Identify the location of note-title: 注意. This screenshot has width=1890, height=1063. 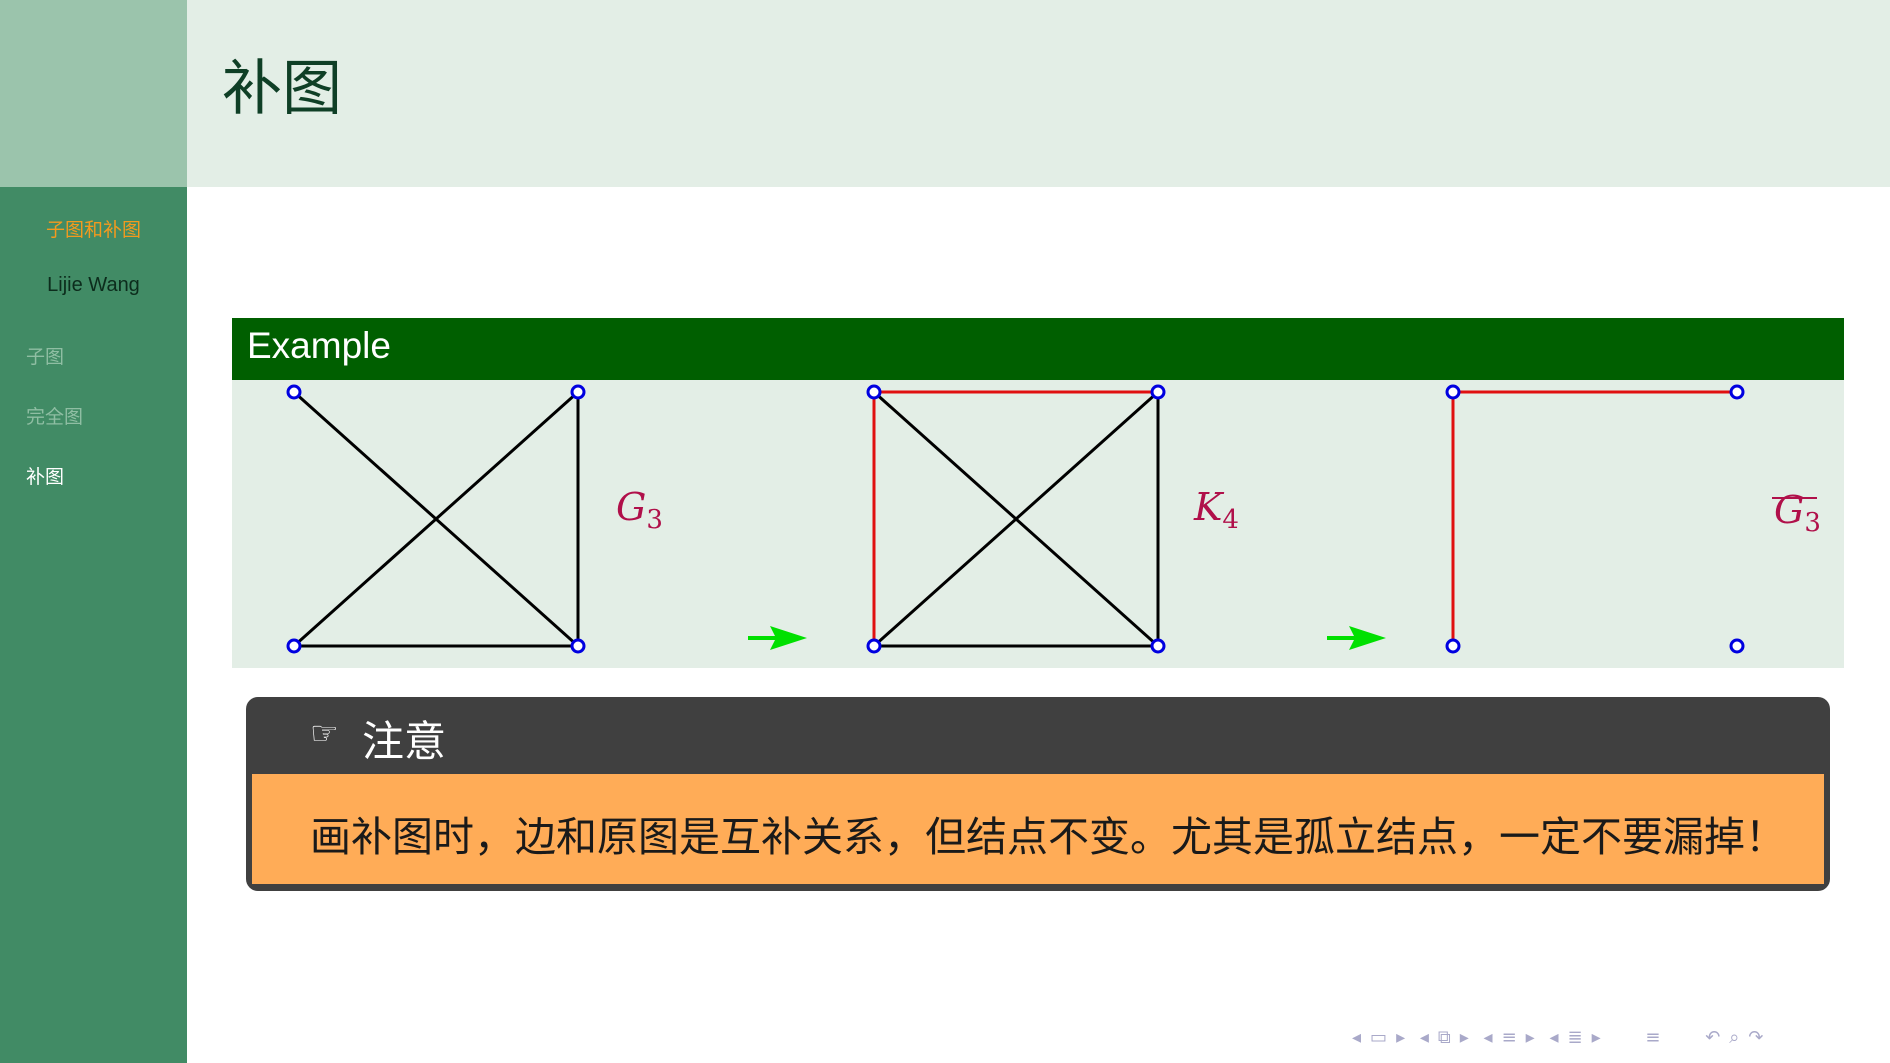
(404, 741).